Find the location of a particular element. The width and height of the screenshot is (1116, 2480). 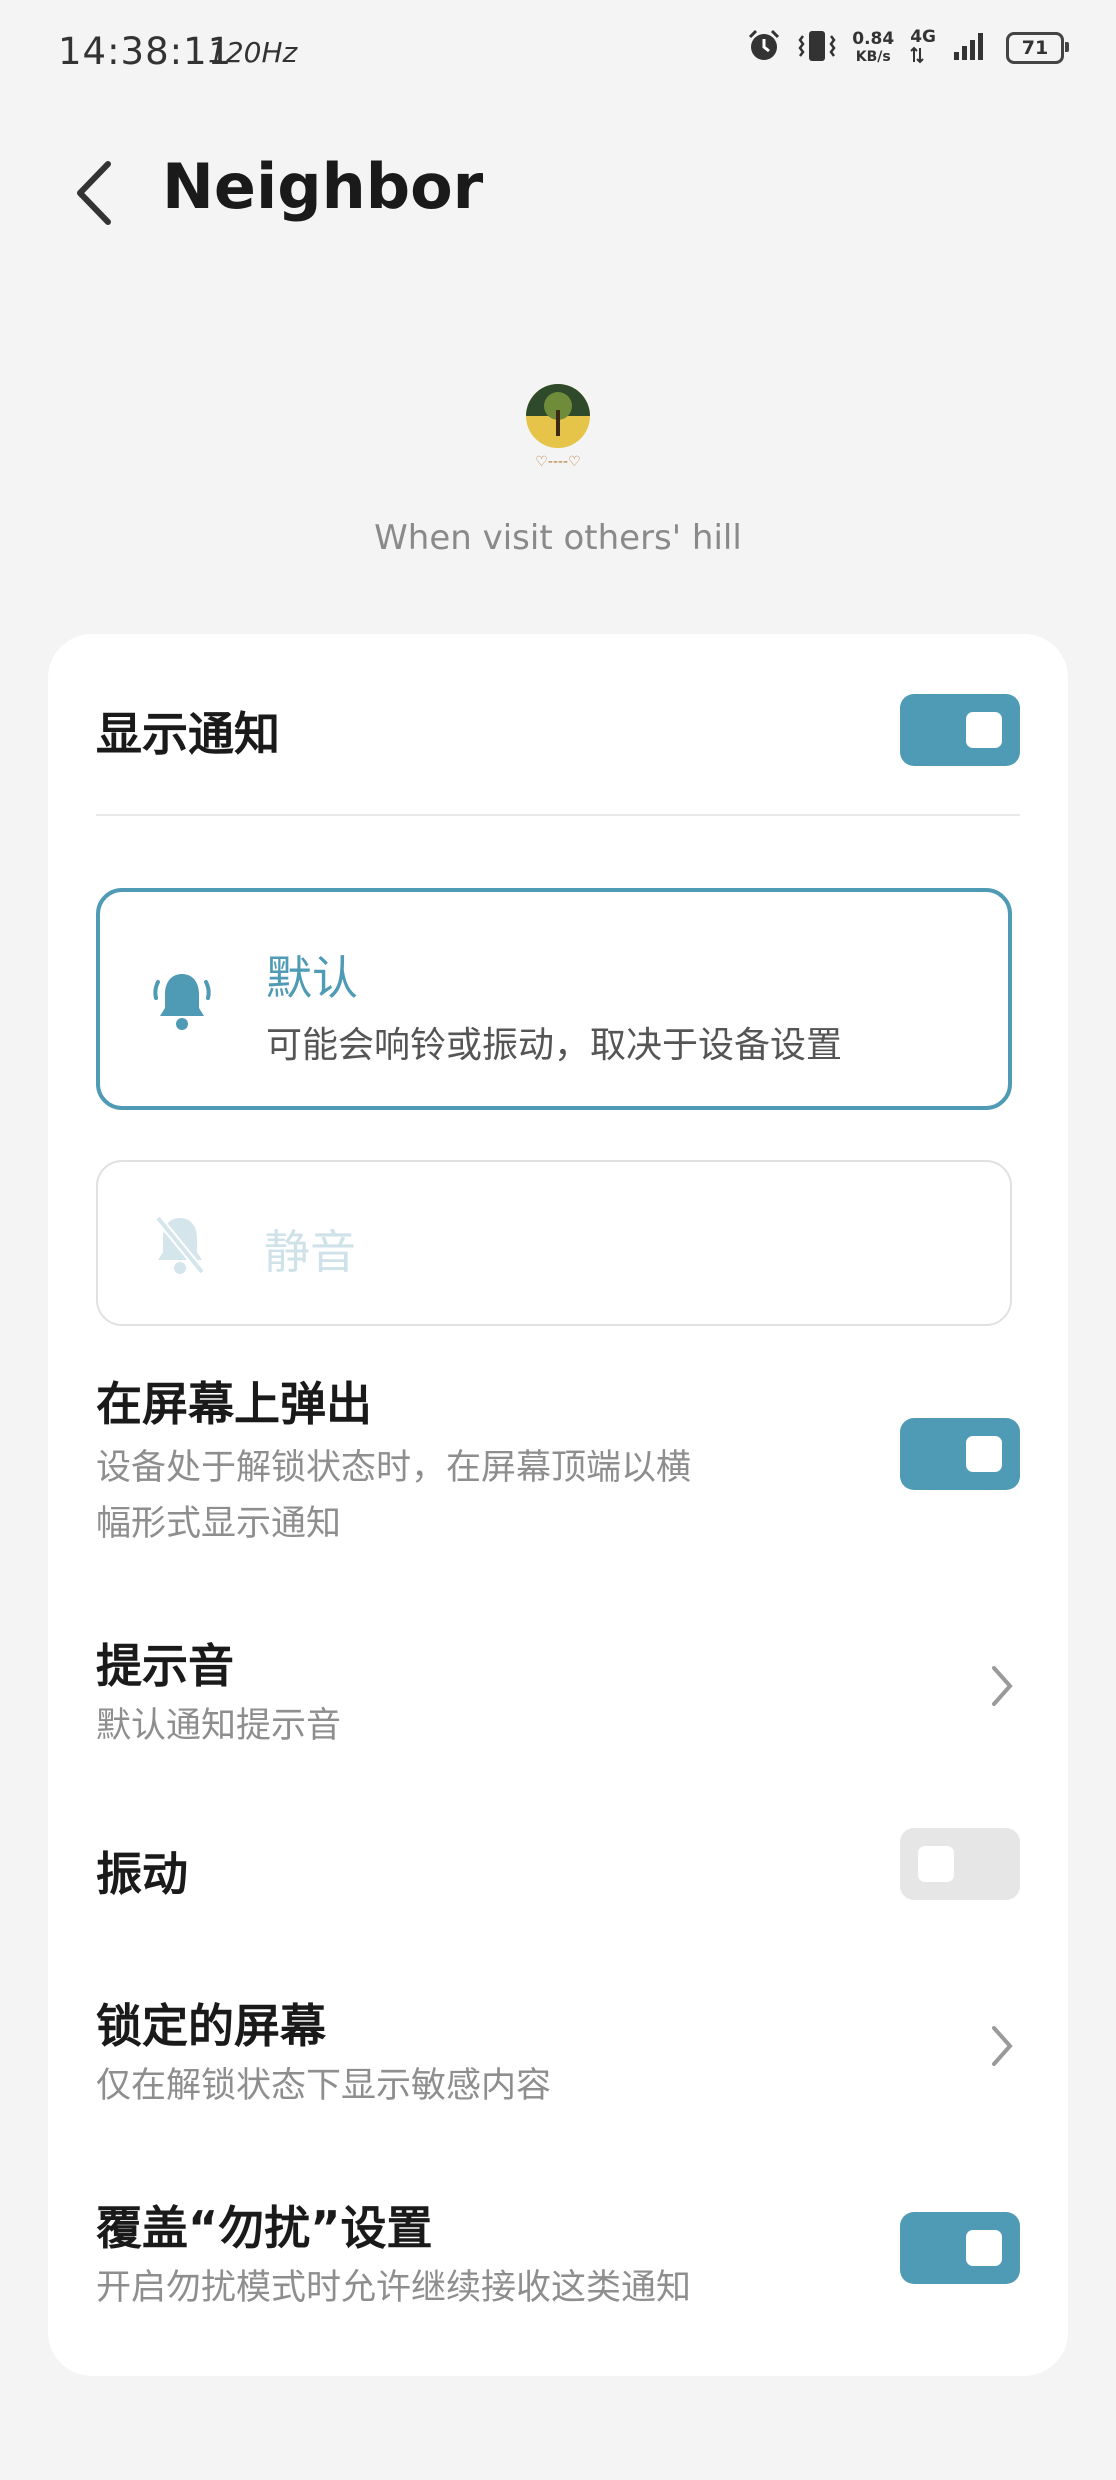

popup-toggle is located at coordinates (960, 1454).